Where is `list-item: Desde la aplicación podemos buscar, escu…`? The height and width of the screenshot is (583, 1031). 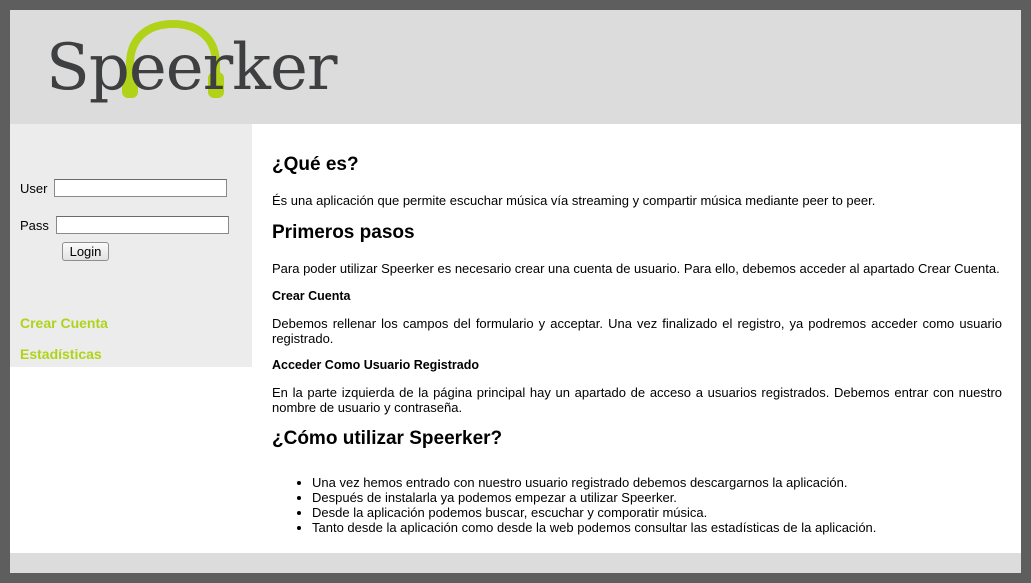
list-item: Desde la aplicación podemos buscar, escu… is located at coordinates (594, 512).